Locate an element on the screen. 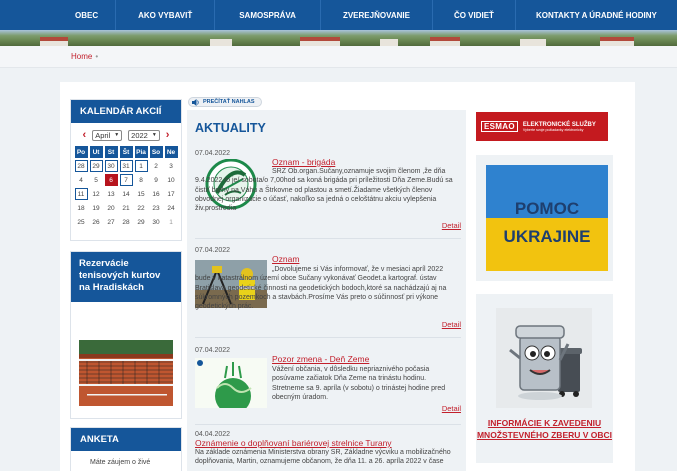  calendar-day: 7 is located at coordinates (126, 180).